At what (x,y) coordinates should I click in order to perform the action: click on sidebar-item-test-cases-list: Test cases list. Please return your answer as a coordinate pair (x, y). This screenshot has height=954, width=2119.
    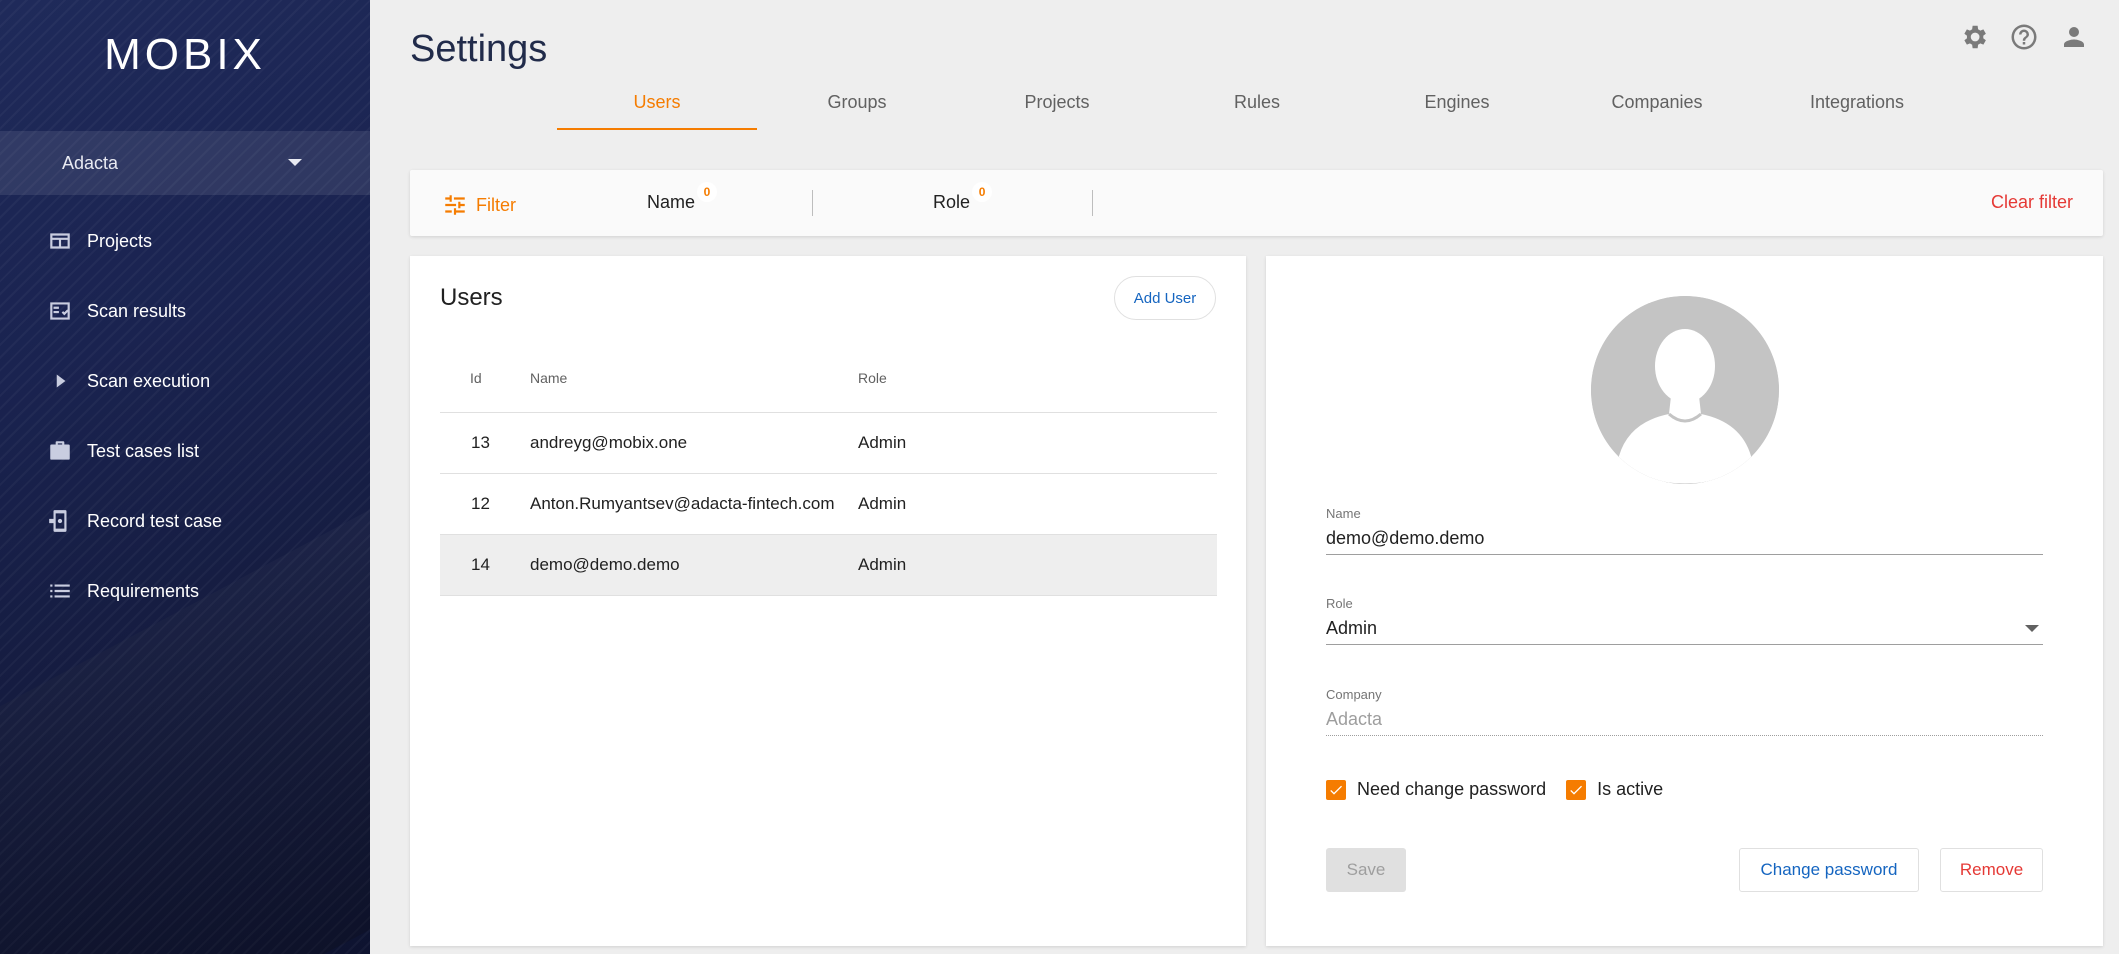
    Looking at the image, I should click on (185, 451).